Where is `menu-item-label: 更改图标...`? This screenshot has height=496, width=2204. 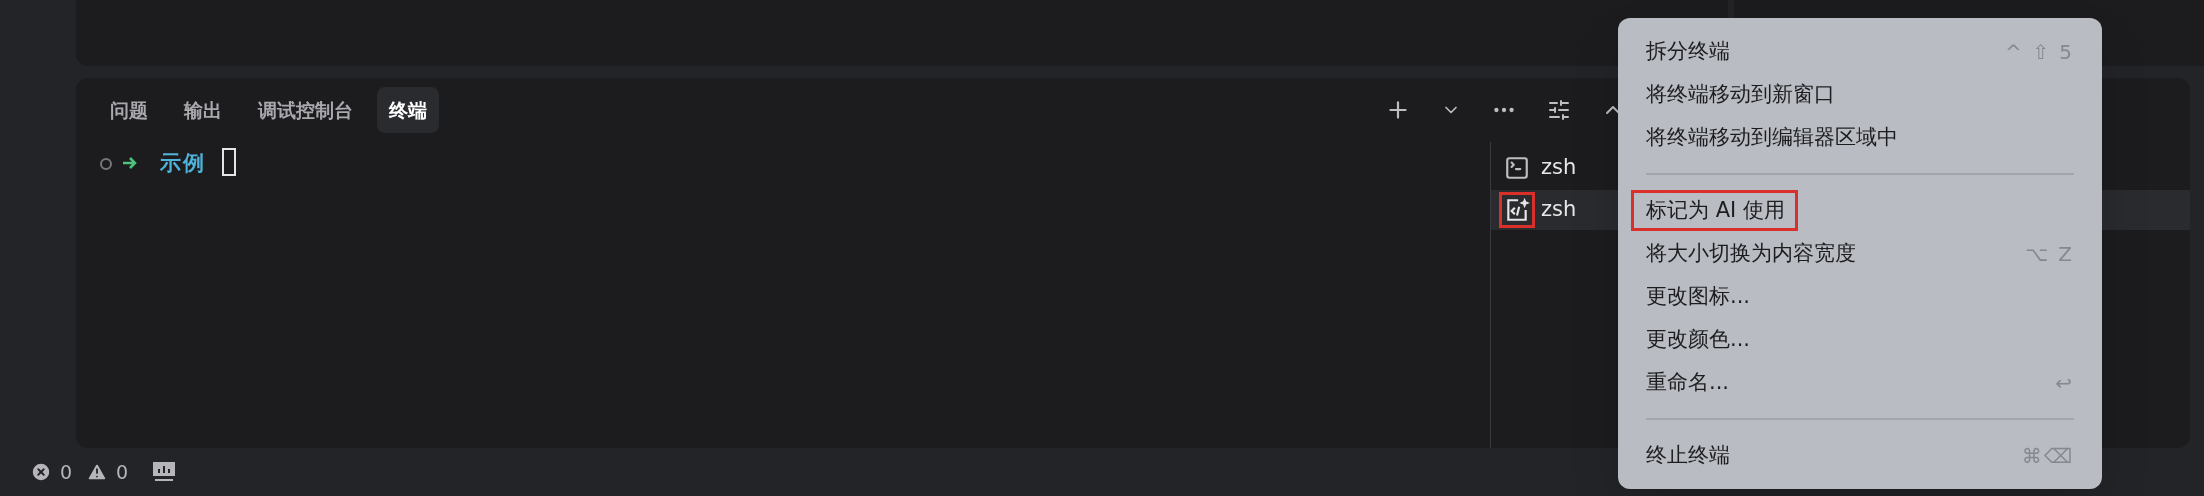 menu-item-label: 更改图标... is located at coordinates (1698, 295).